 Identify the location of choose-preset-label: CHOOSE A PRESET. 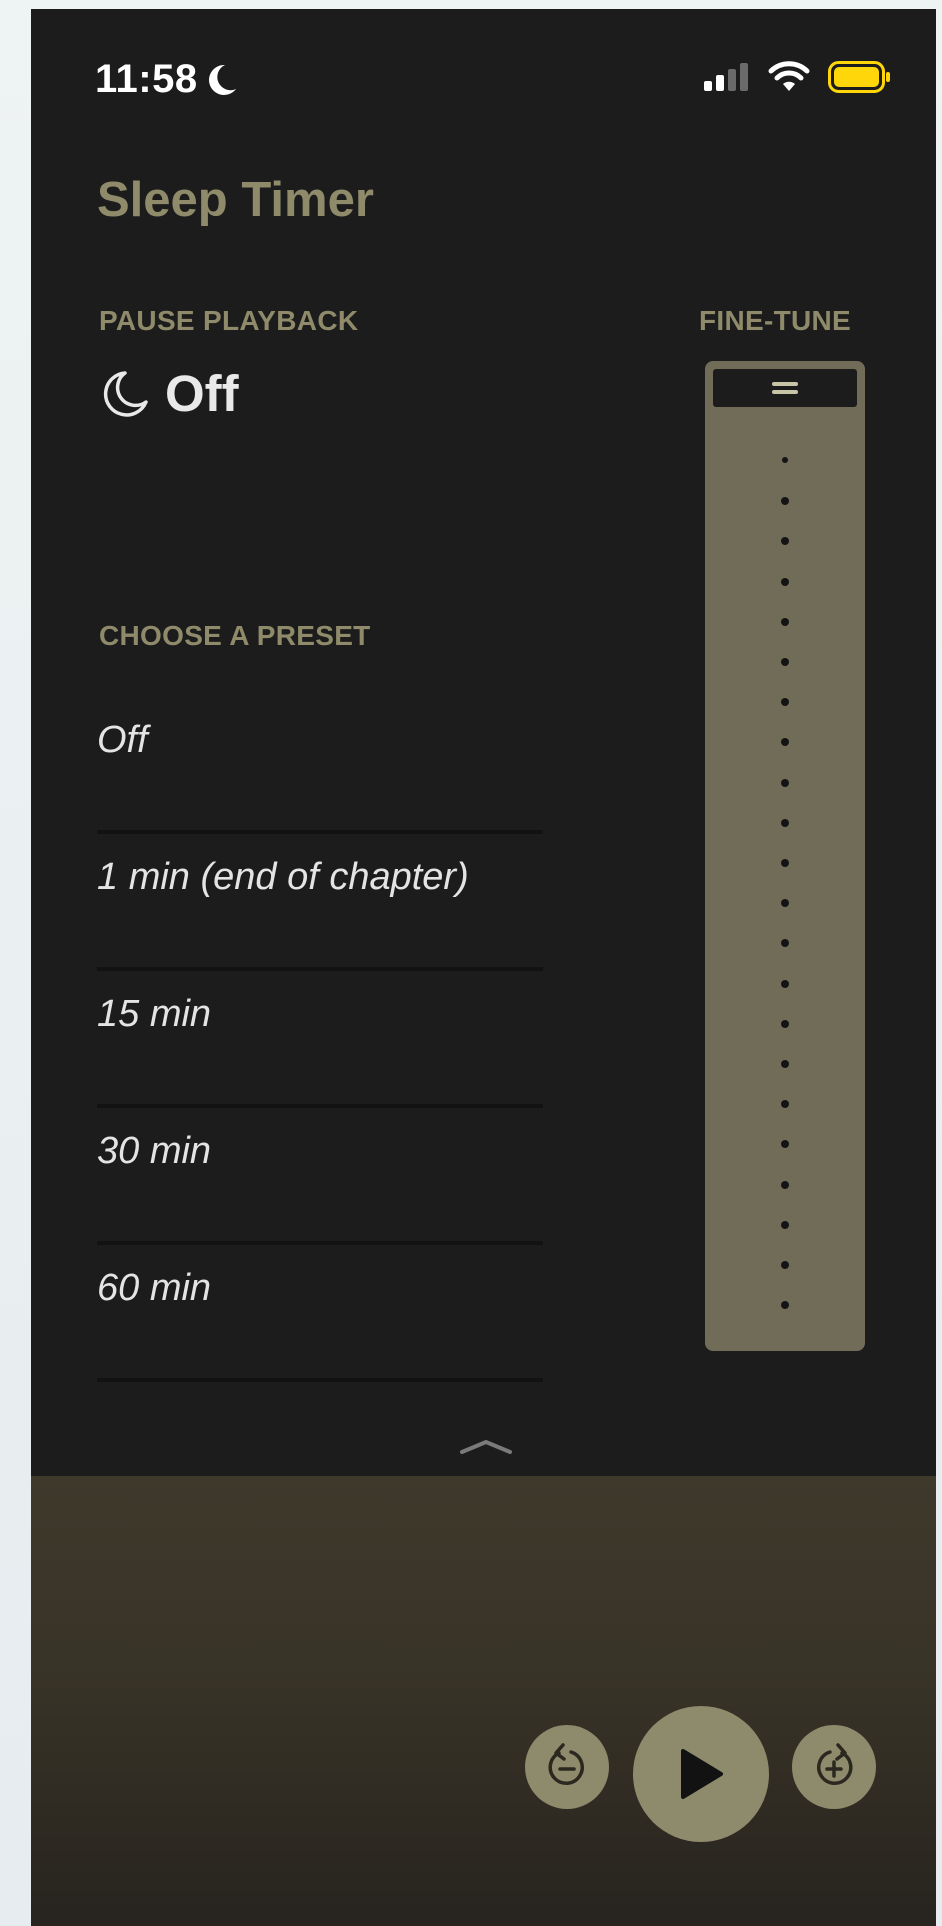
(235, 635).